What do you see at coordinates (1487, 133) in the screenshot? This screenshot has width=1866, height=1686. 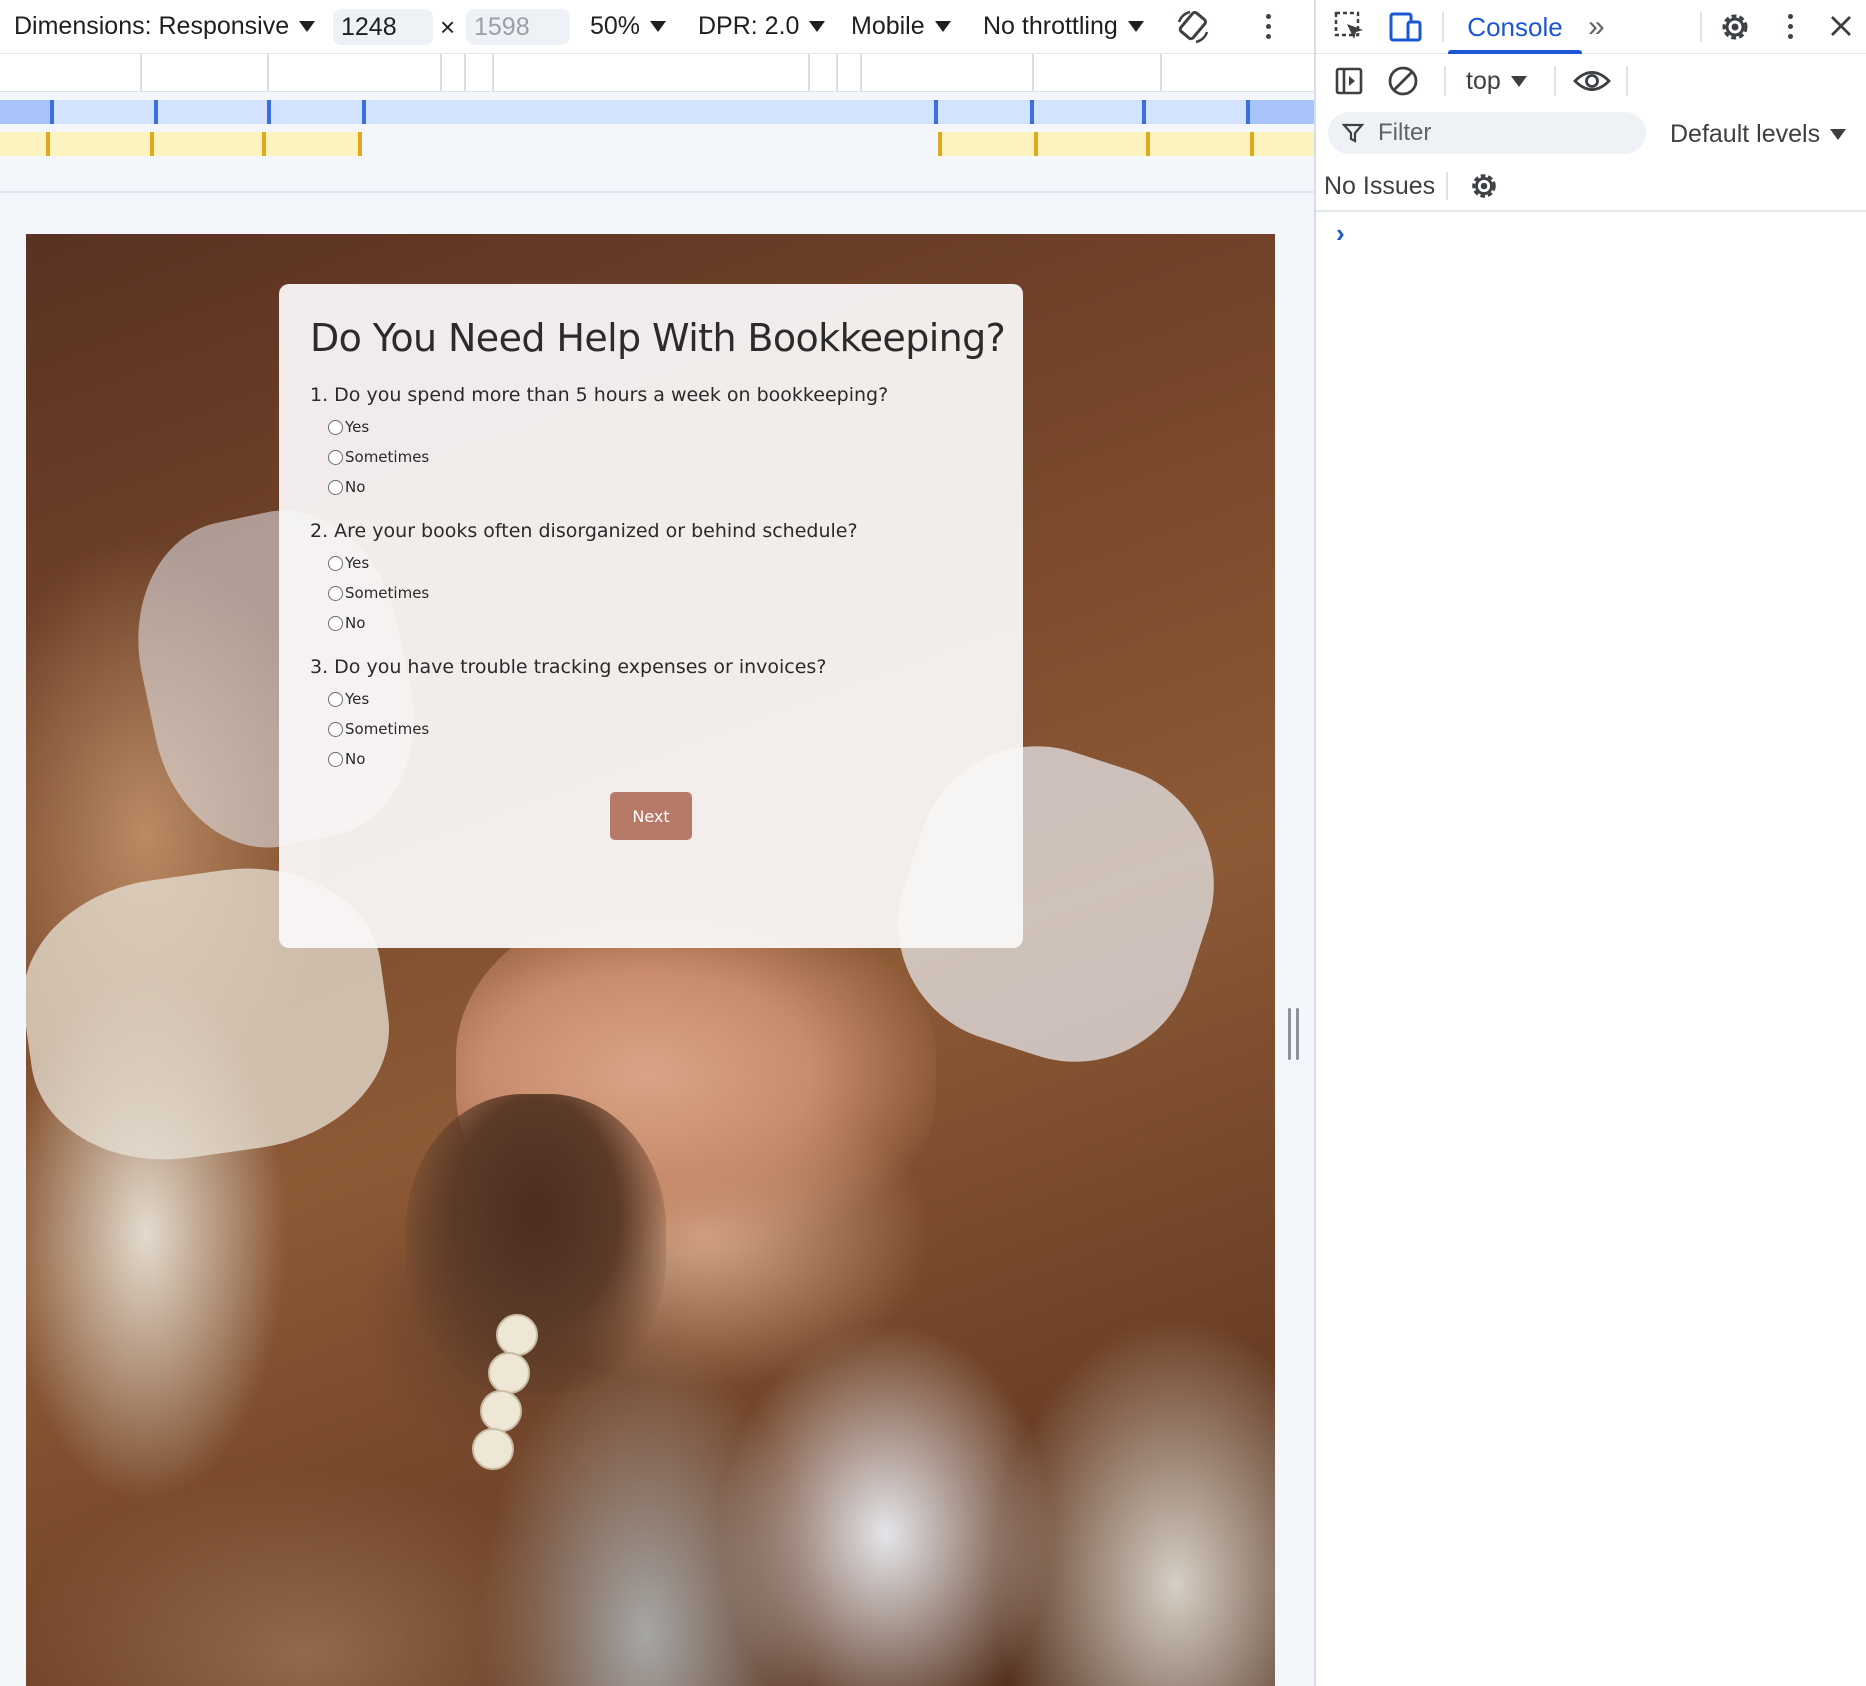 I see `filter-input: Filter` at bounding box center [1487, 133].